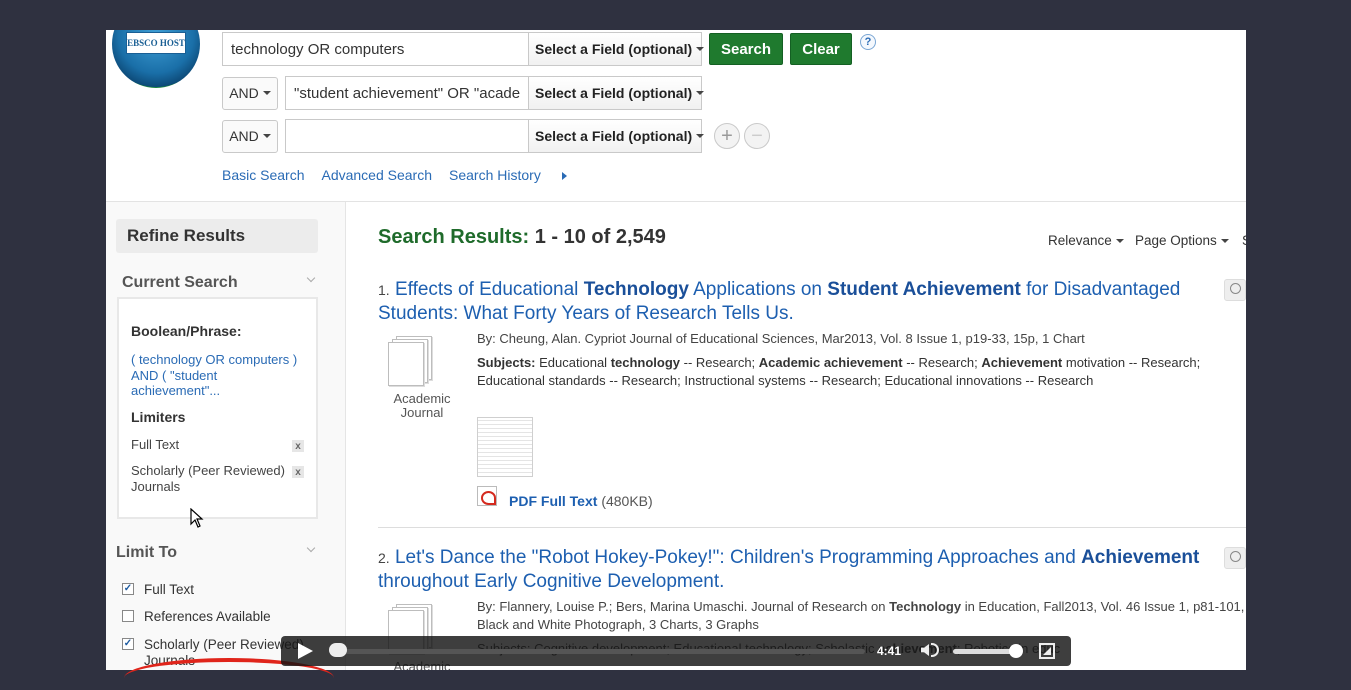 The height and width of the screenshot is (690, 1351). I want to click on checkbox-full-text: ✓, so click(128, 589).